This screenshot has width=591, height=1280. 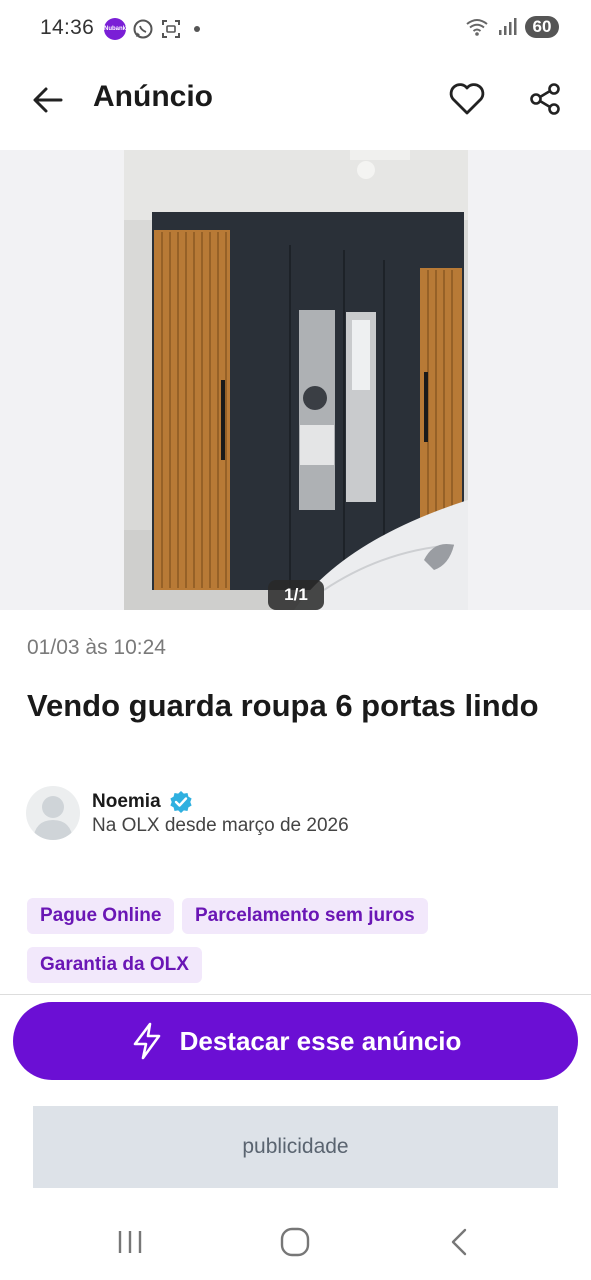 What do you see at coordinates (126, 802) in the screenshot?
I see `seller-name: Noemia` at bounding box center [126, 802].